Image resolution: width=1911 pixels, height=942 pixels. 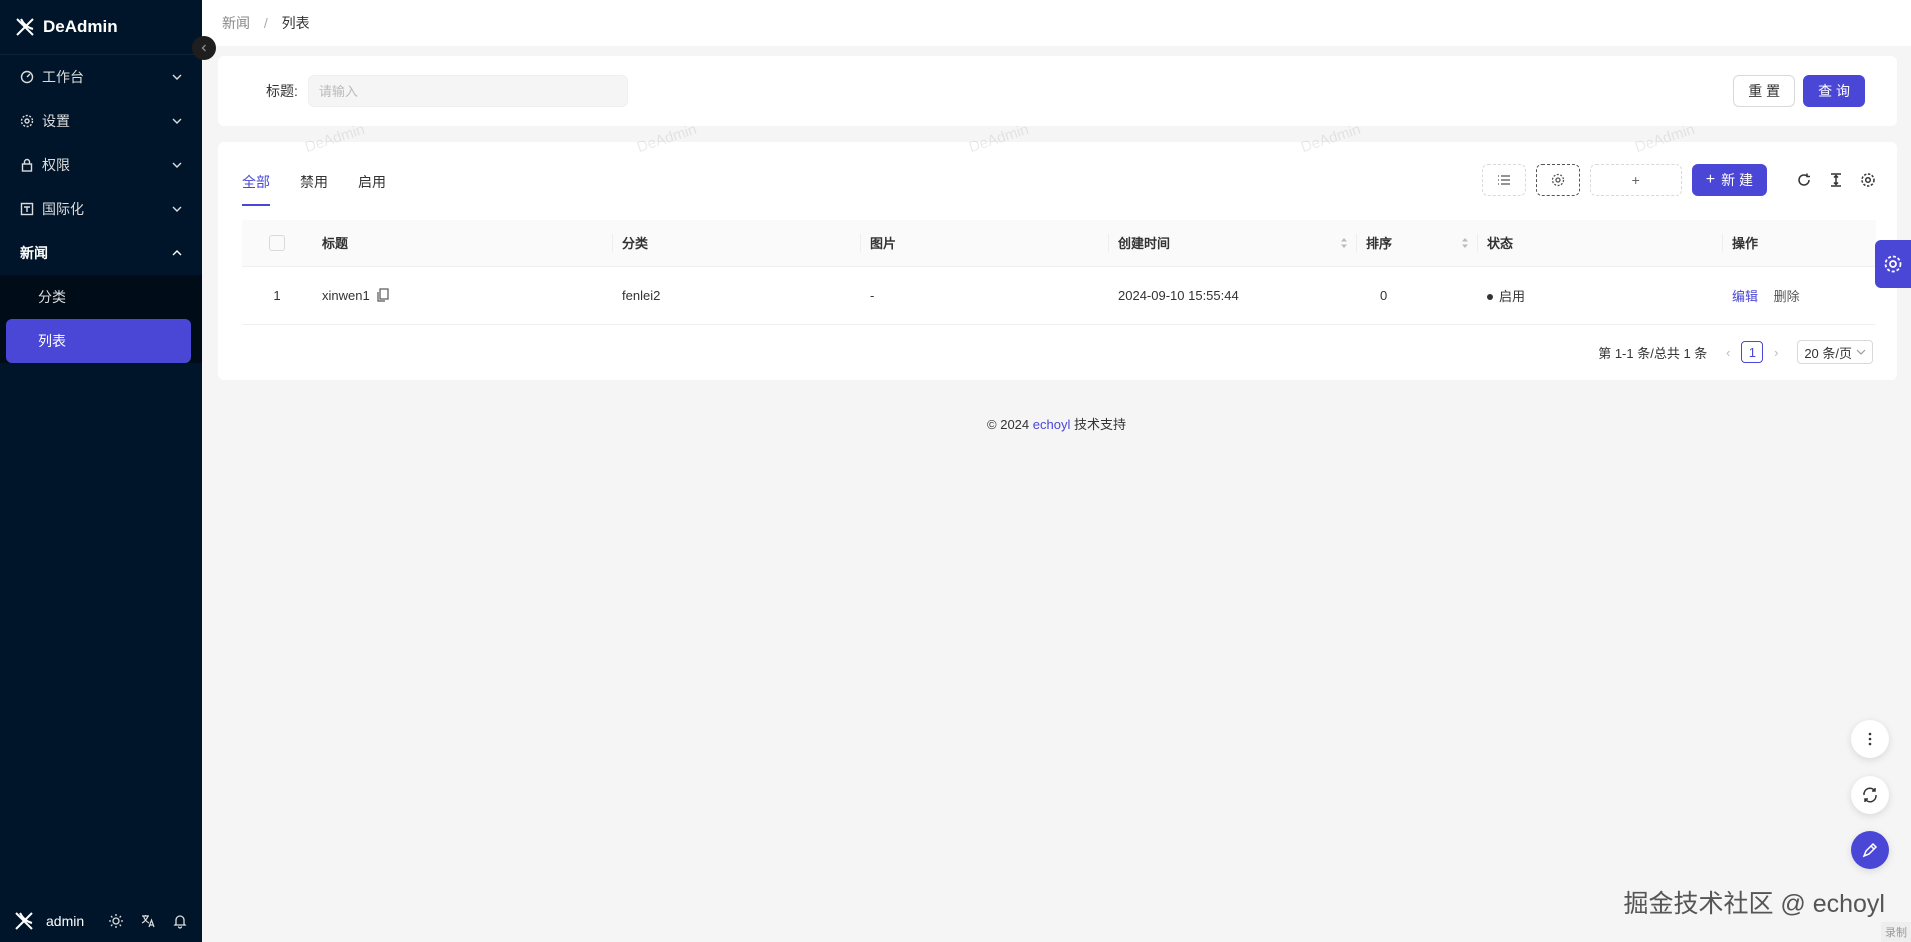 What do you see at coordinates (98, 341) in the screenshot?
I see `sidebar-item-list: 列表` at bounding box center [98, 341].